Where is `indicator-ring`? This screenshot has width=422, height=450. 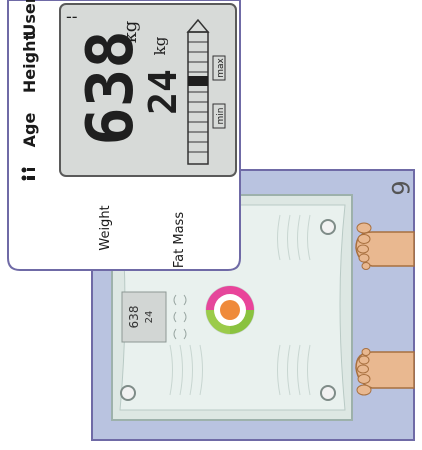 indicator-ring is located at coordinates (230, 310).